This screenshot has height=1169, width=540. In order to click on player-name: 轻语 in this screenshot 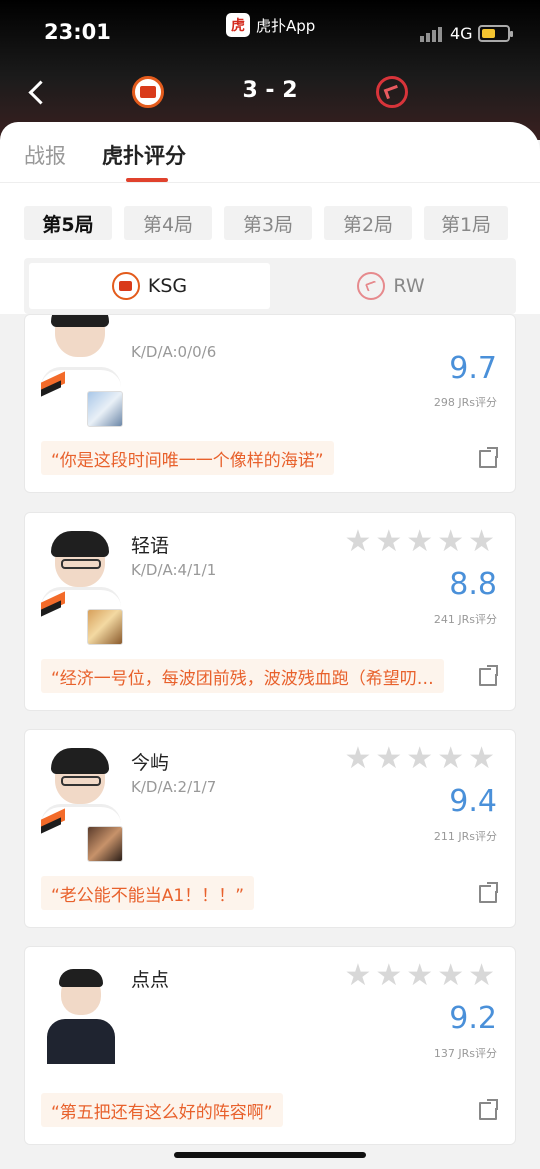, I will do `click(150, 546)`.